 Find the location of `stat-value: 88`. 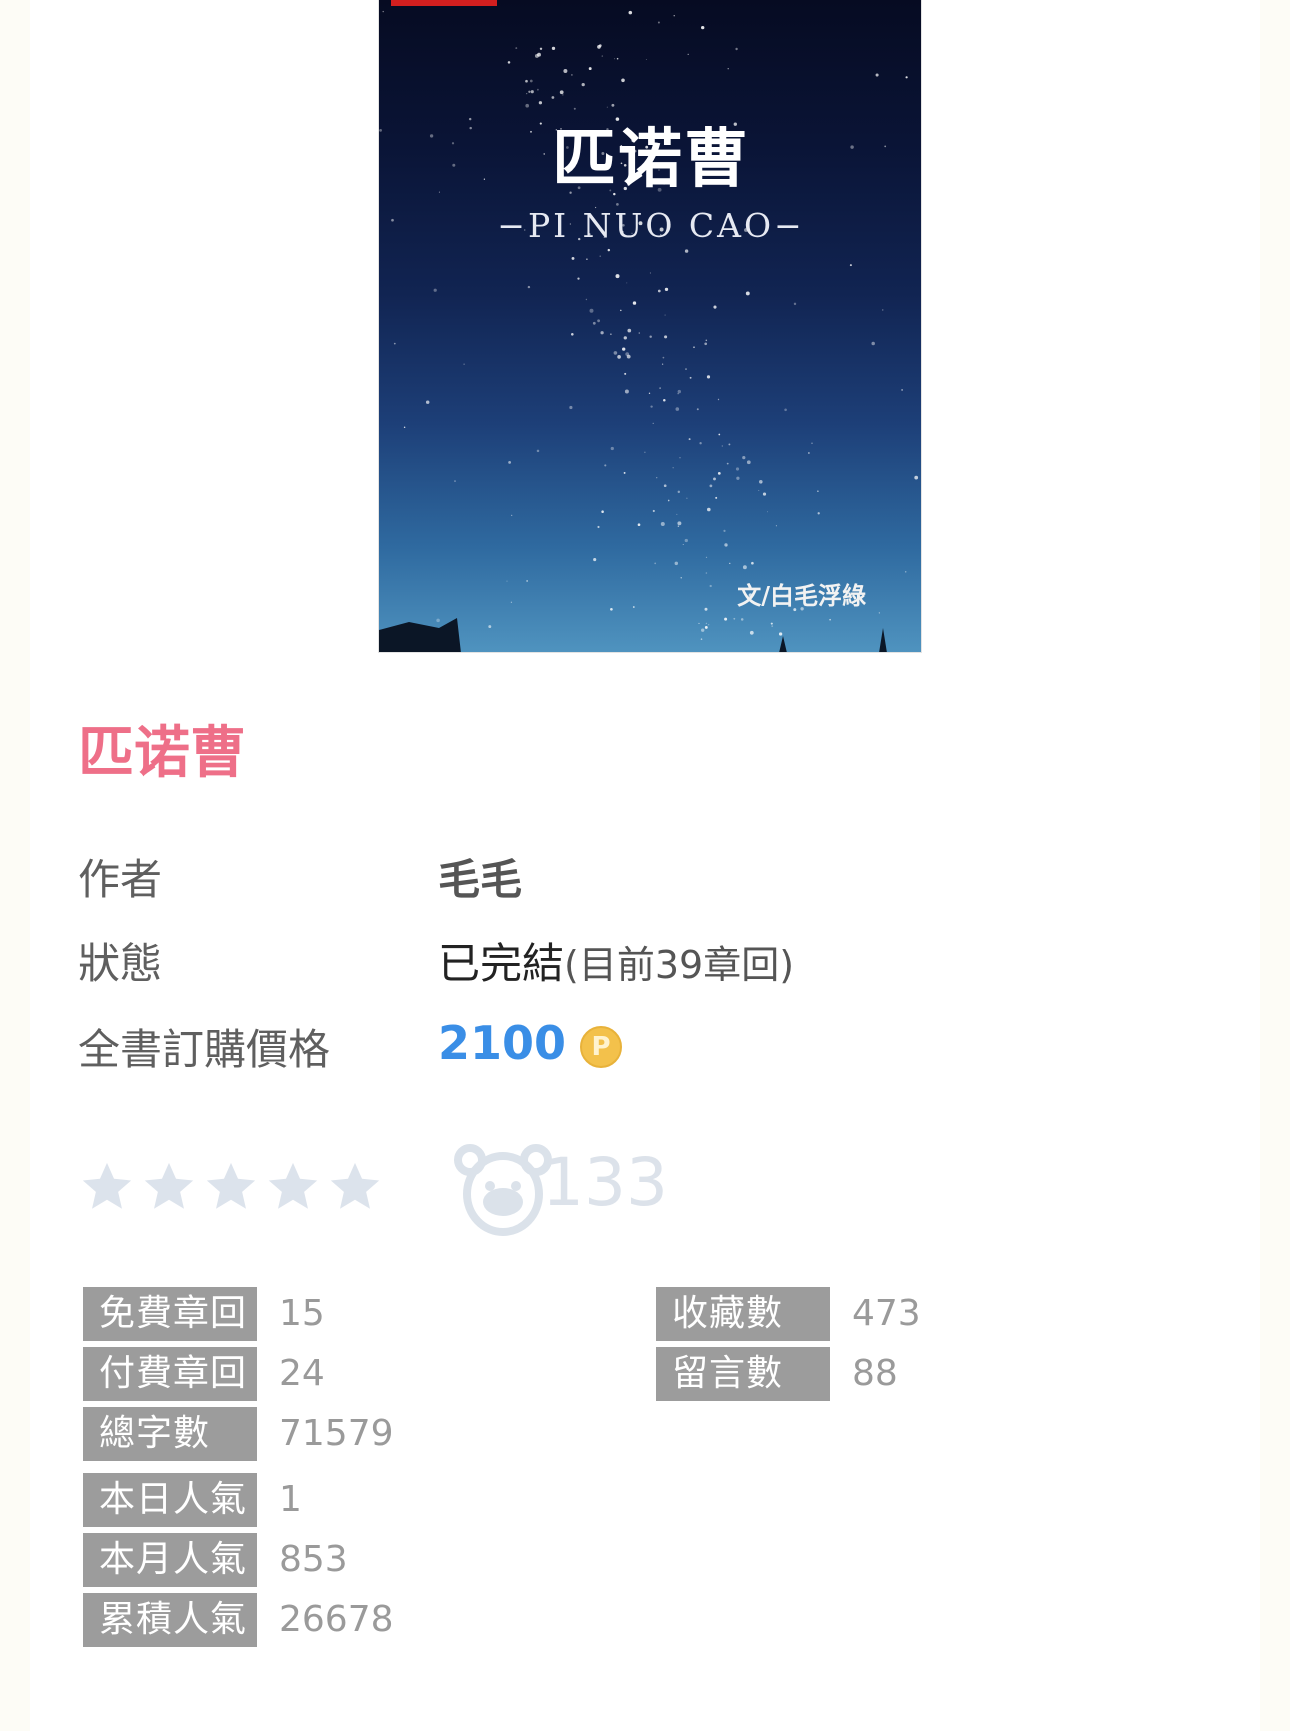

stat-value: 88 is located at coordinates (875, 1373).